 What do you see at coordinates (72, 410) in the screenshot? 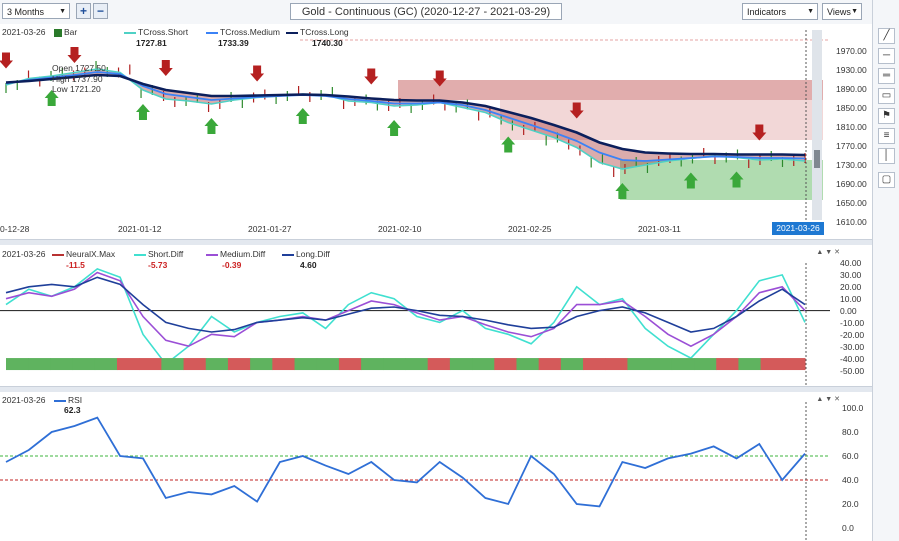
I see `rsi-value: 62.3` at bounding box center [72, 410].